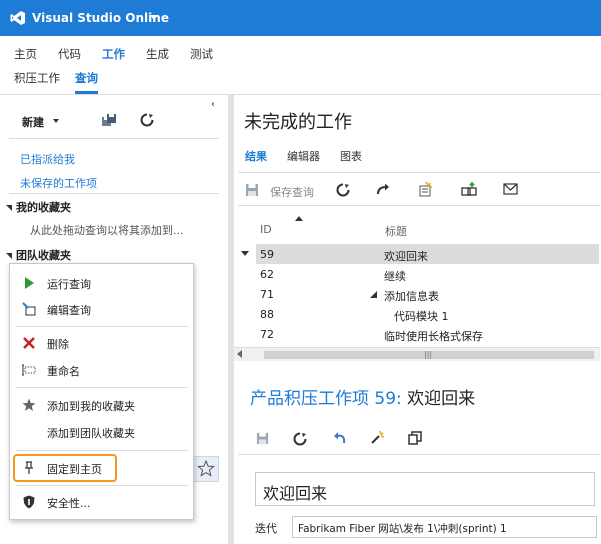  I want to click on table-row: 88 代码模块 1, so click(427, 314).